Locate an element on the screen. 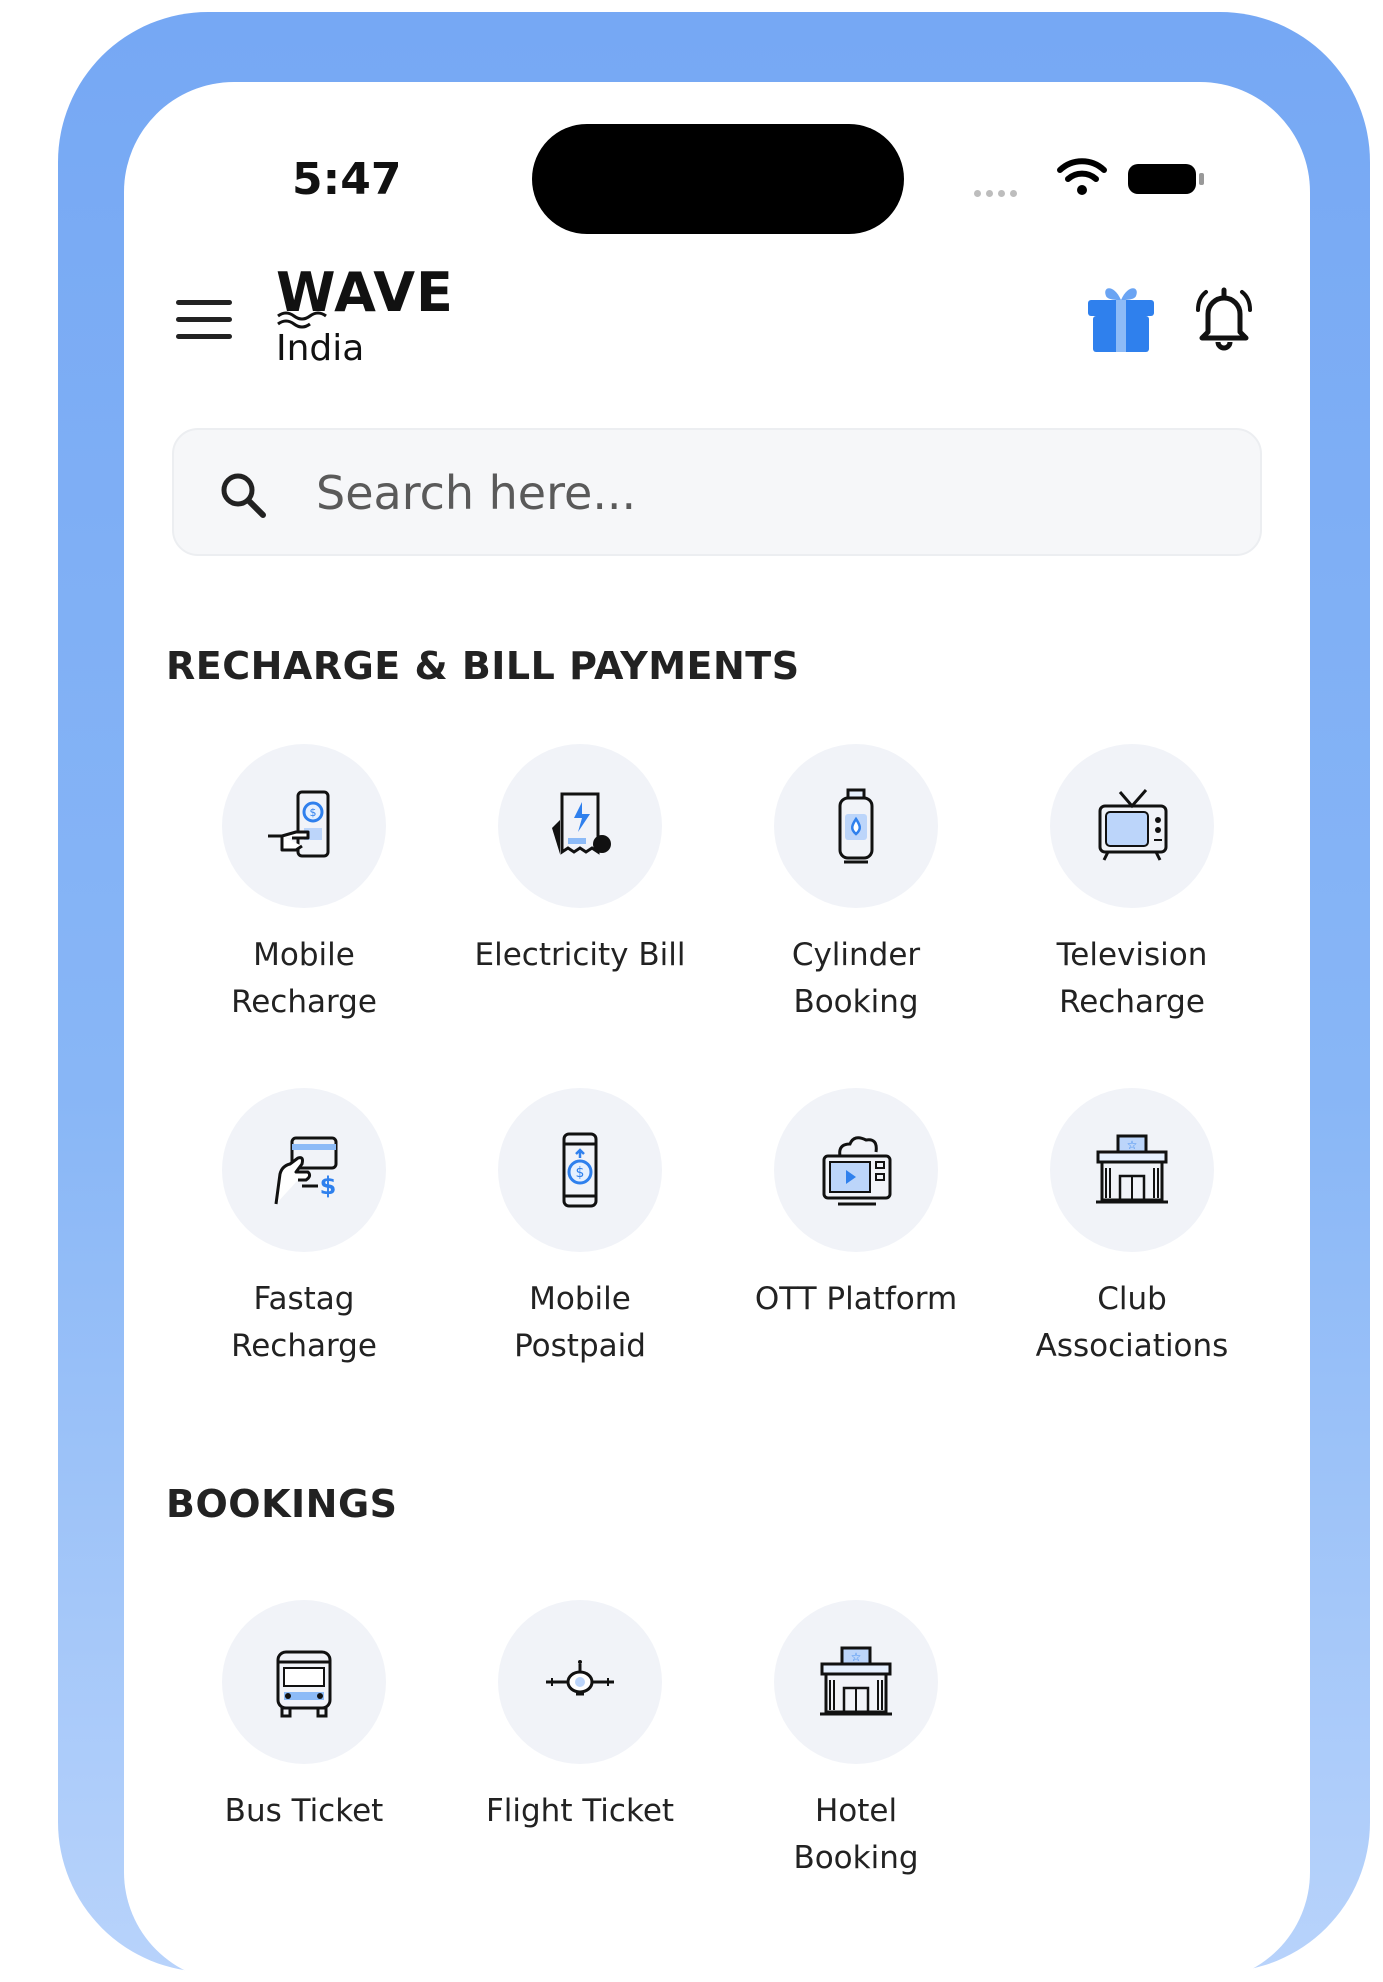 The image size is (1383, 1982). battery-icon is located at coordinates (1166, 179).